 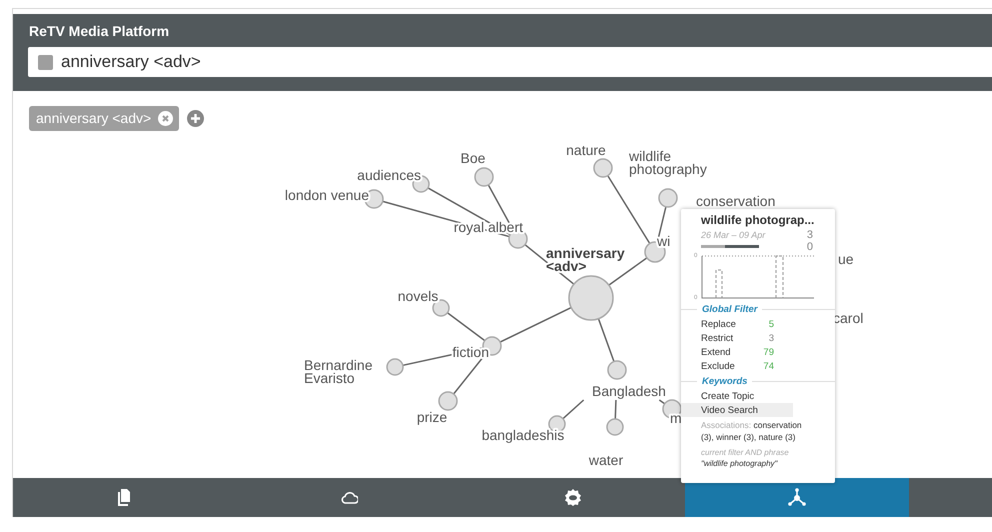 I want to click on node-label: bangladeshis, so click(x=523, y=435).